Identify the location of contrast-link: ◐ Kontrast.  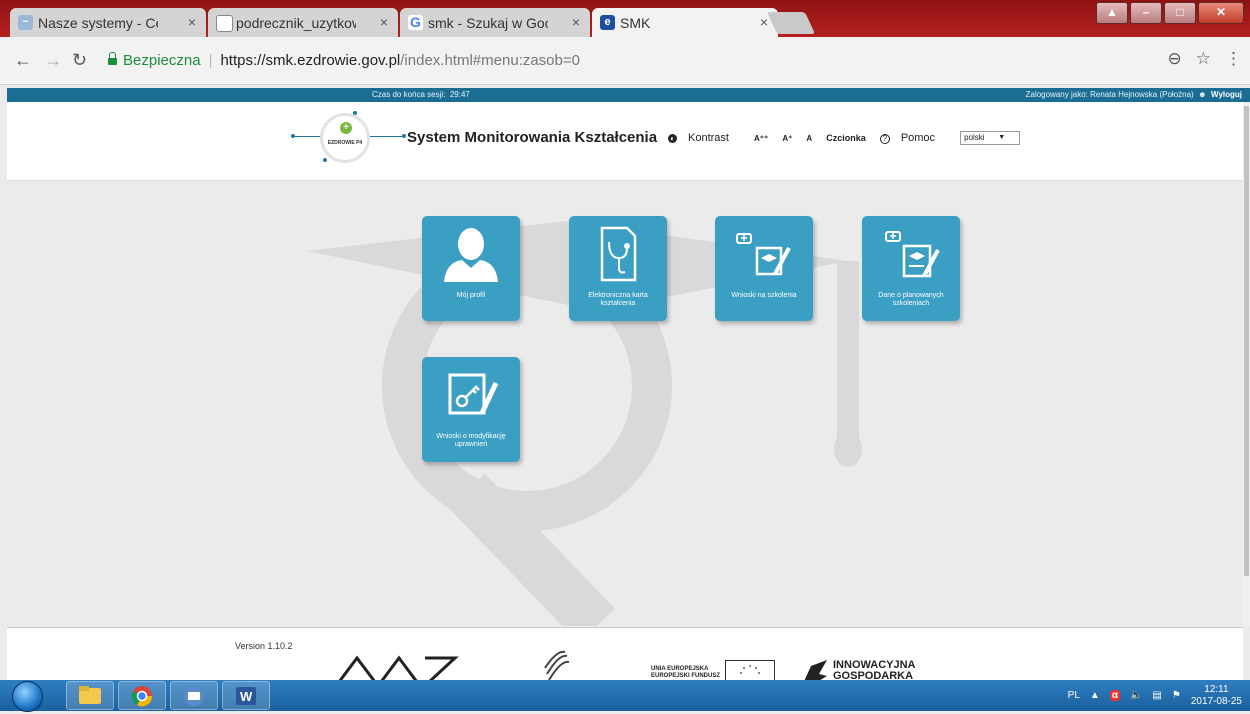
(704, 138).